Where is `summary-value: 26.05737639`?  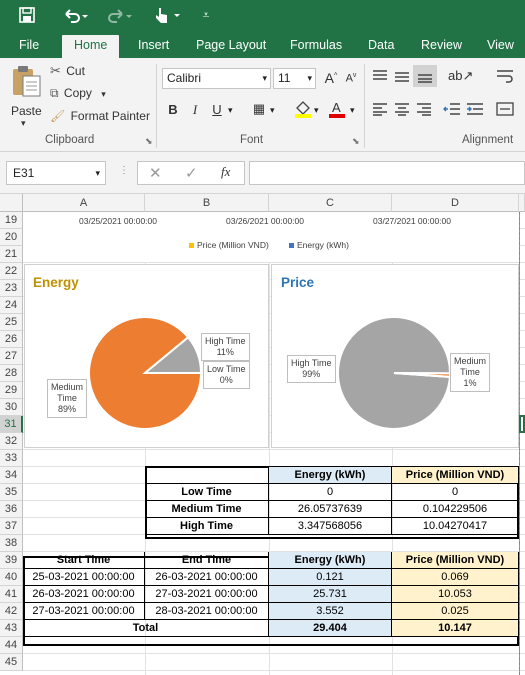
summary-value: 26.05737639 is located at coordinates (330, 509).